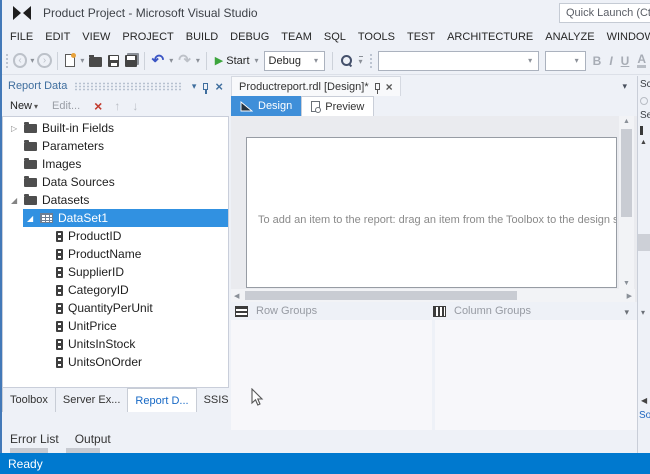 Image resolution: width=650 pixels, height=474 pixels. I want to click on tree-item-unitsonorder: UnitsOnOrder, so click(115, 362).